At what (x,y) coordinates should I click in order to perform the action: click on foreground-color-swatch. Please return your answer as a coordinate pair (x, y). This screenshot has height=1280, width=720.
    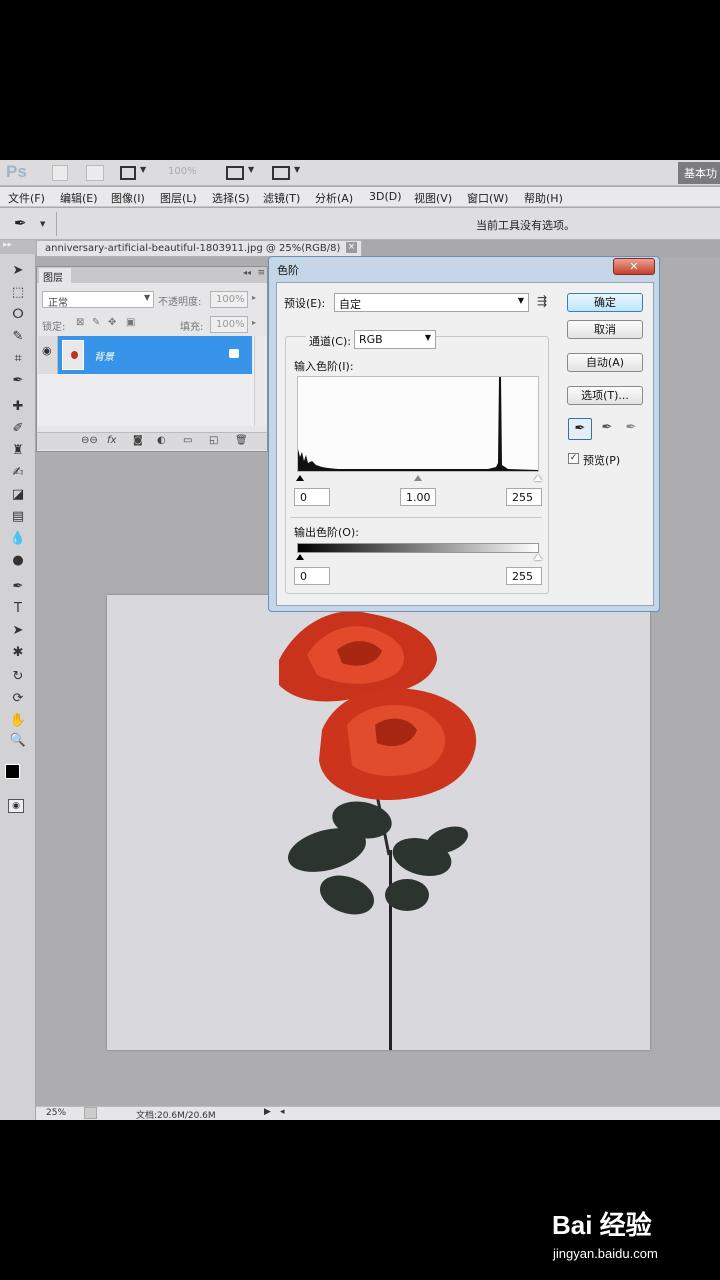
    Looking at the image, I should click on (12, 771).